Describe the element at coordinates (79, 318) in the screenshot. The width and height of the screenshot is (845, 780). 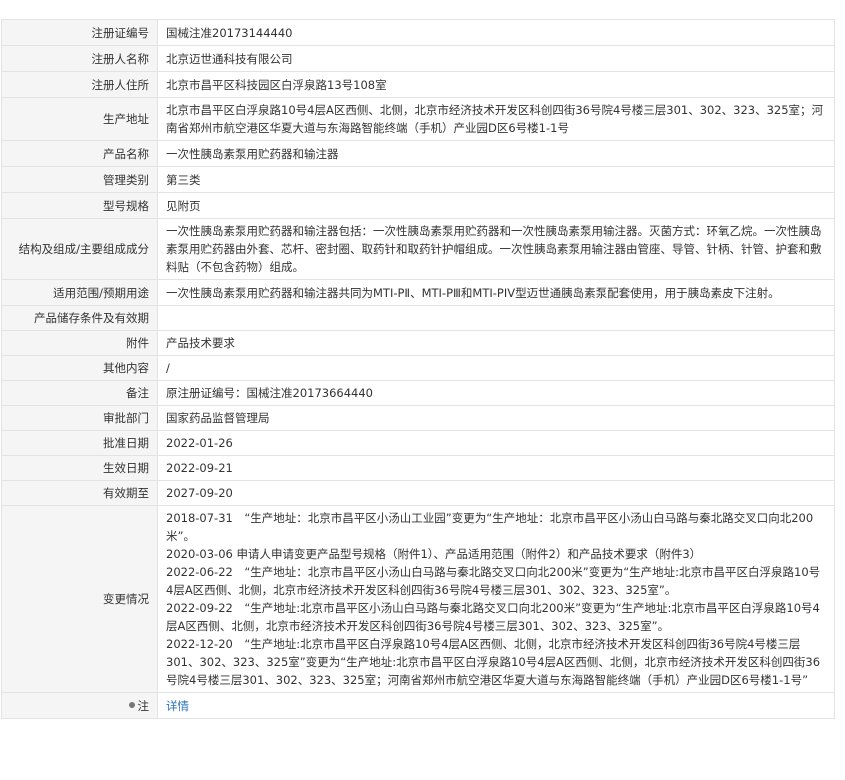
I see `field-label: 产品储存条件及有效期` at that location.